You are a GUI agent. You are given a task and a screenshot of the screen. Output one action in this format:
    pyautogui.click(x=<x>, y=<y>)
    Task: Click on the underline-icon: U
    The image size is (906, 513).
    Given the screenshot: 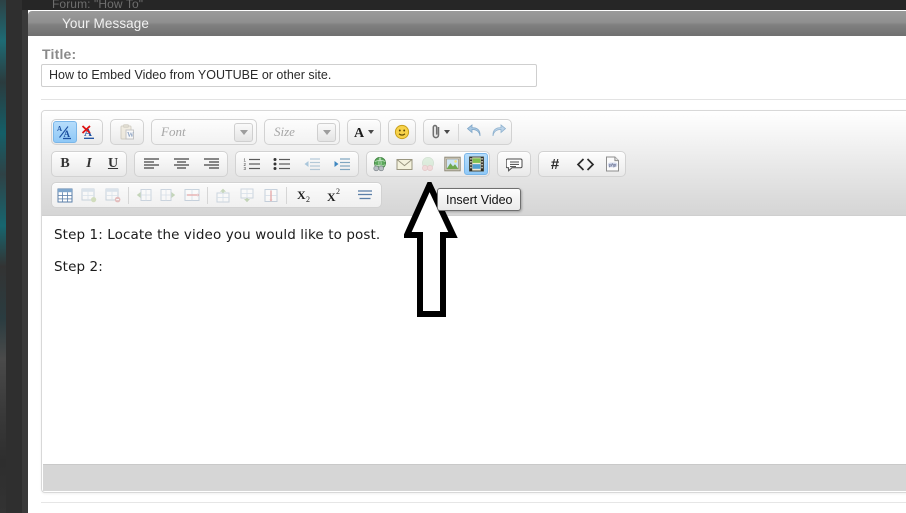 What is the action you would take?
    pyautogui.click(x=113, y=164)
    